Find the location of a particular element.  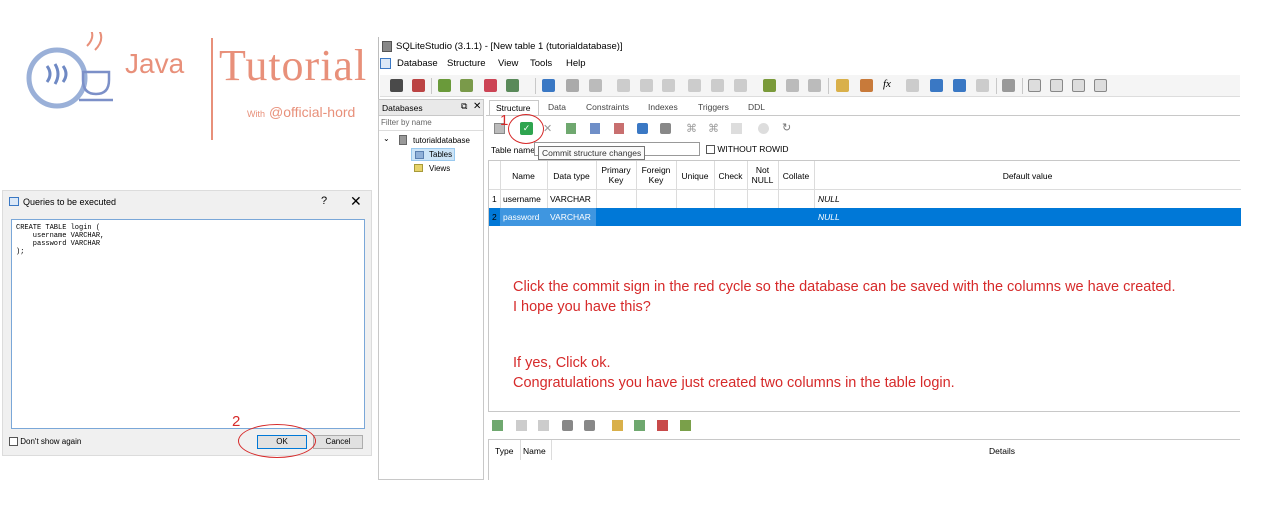

functions-icon: fx is located at coordinates (887, 84).